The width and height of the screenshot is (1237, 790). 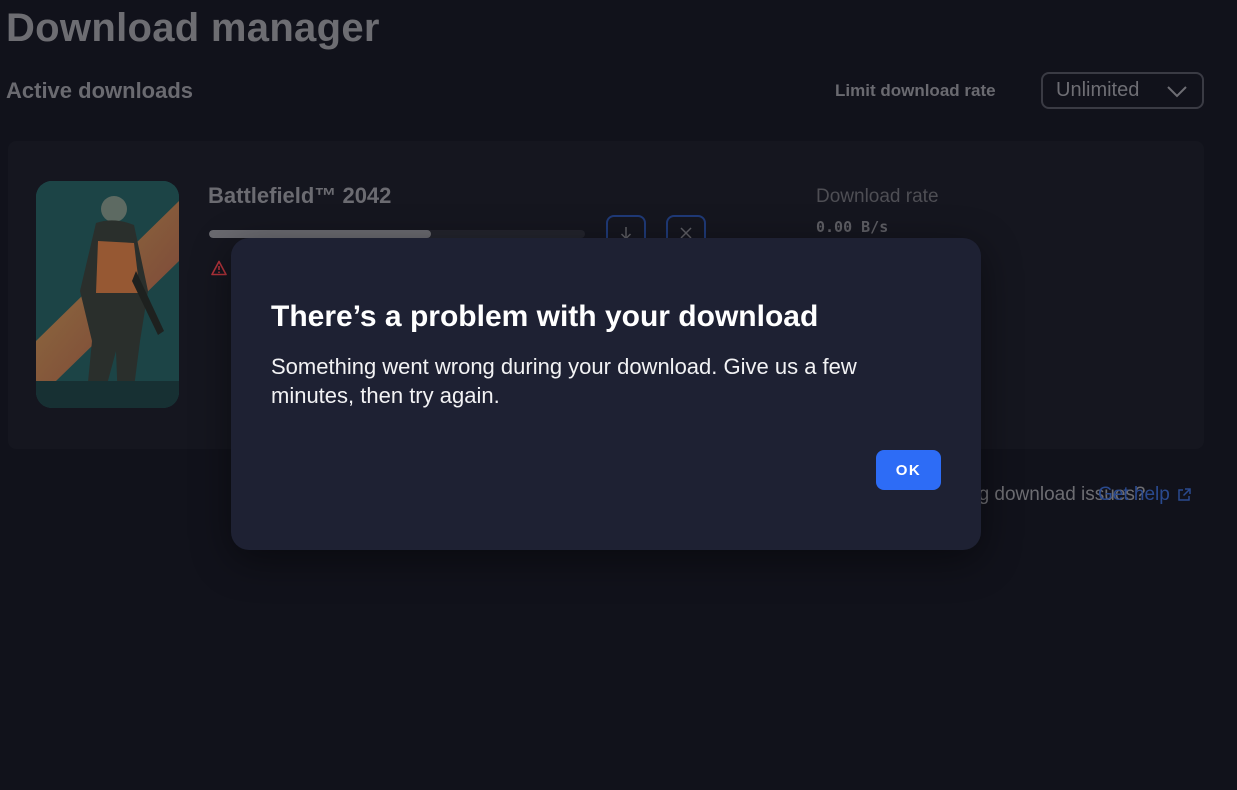 I want to click on download-rate-select: Unlimited, so click(x=1122, y=90).